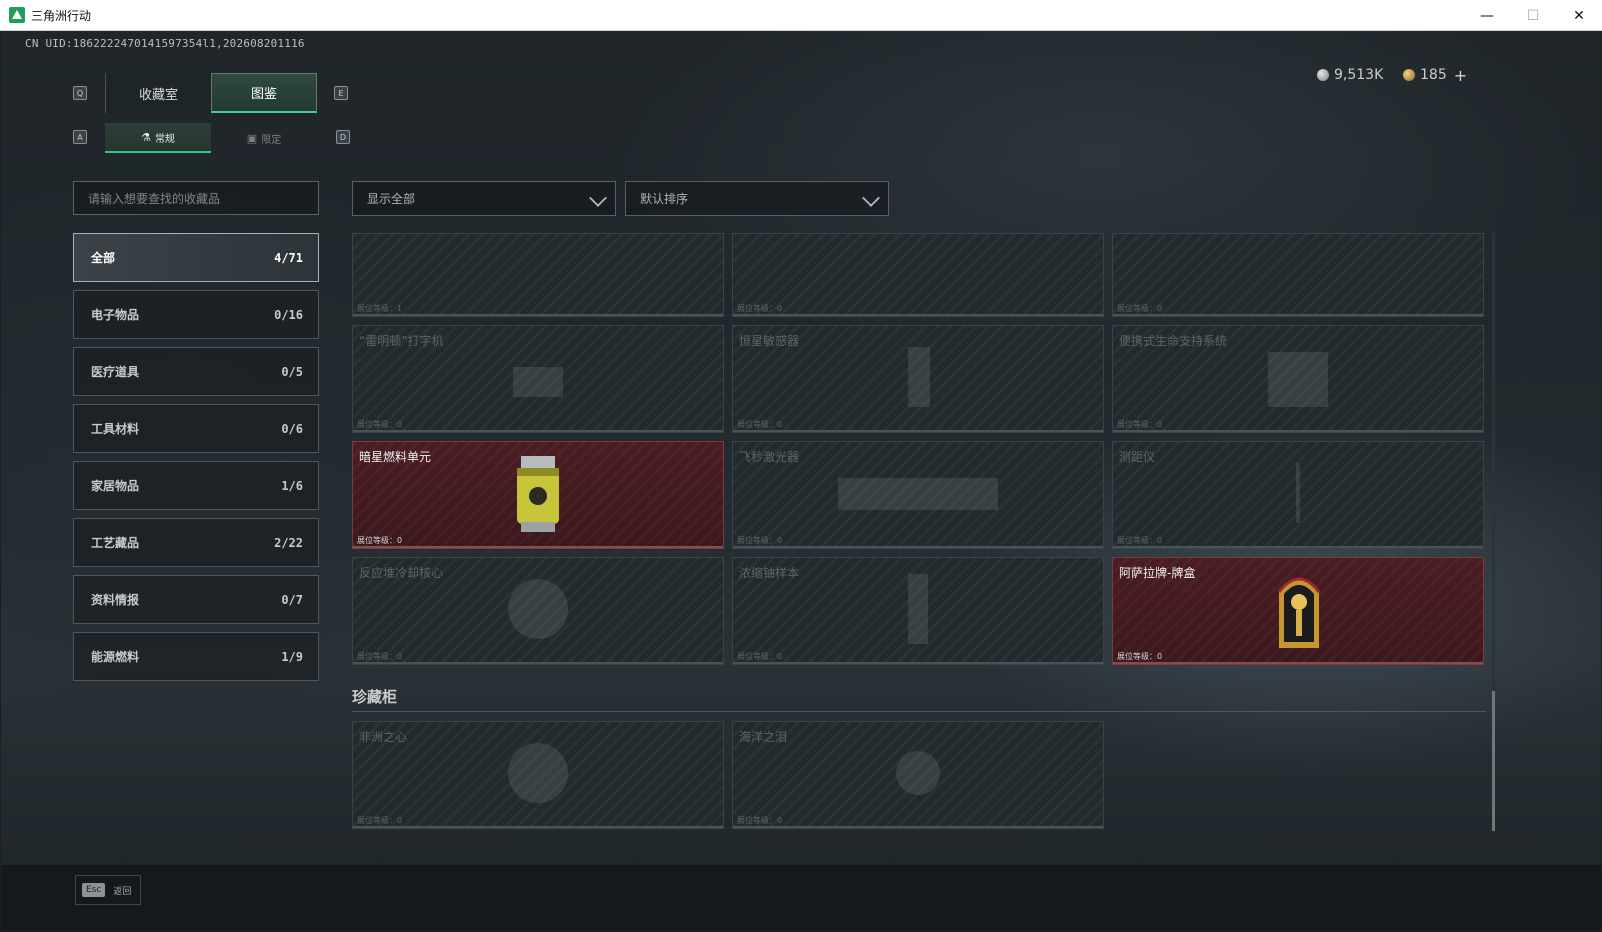  I want to click on star-sensor-item-icon, so click(918, 379).